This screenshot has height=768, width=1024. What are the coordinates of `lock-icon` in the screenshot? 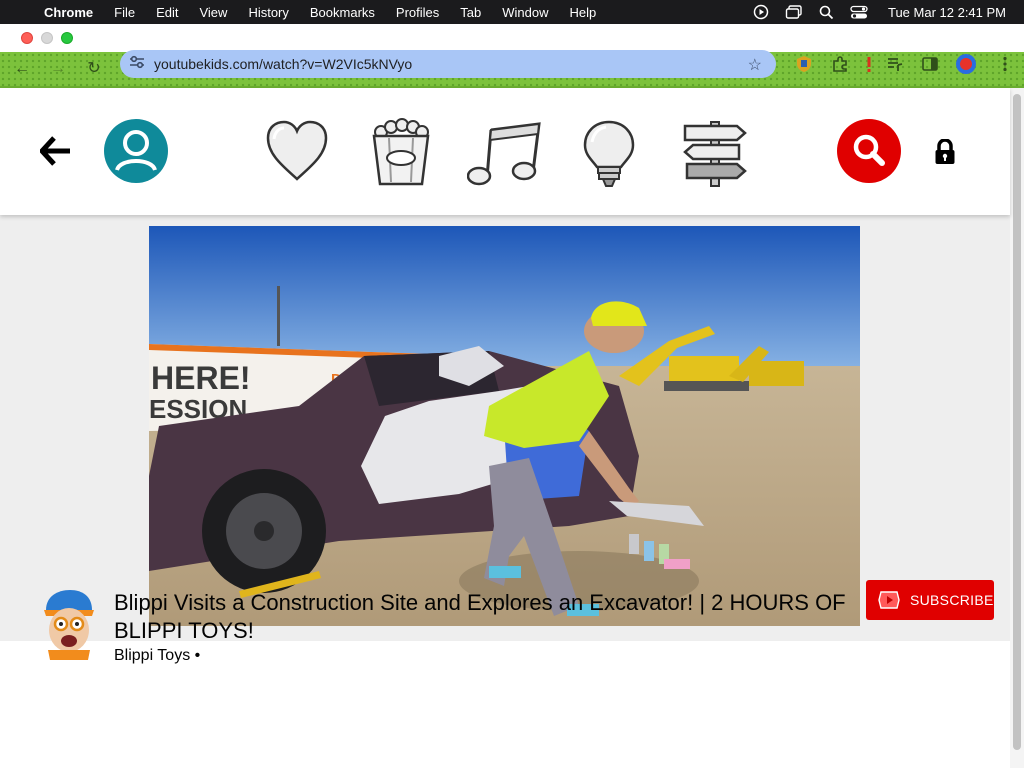 It's located at (945, 152).